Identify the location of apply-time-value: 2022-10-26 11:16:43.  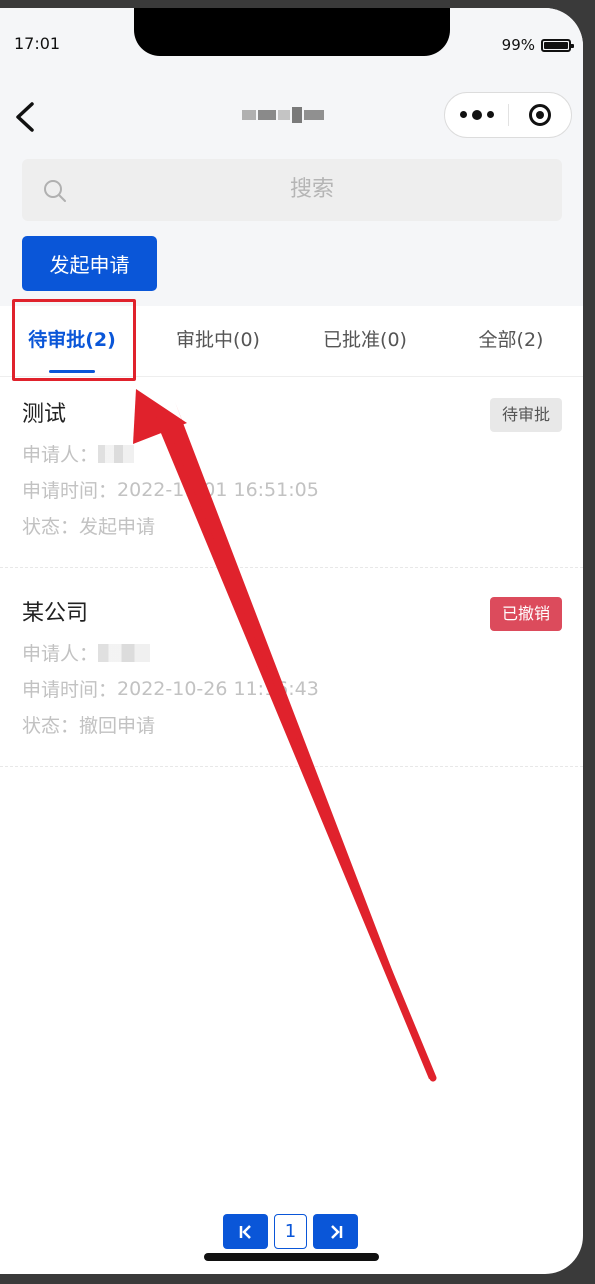
(218, 688).